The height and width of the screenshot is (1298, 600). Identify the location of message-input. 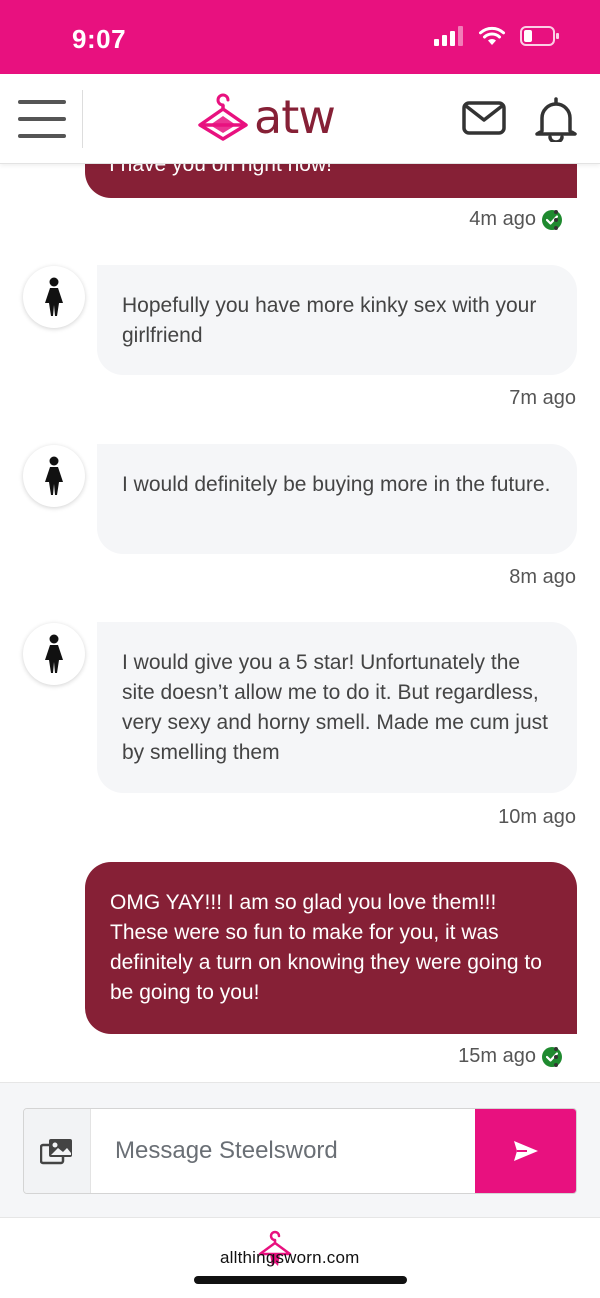
(284, 1151).